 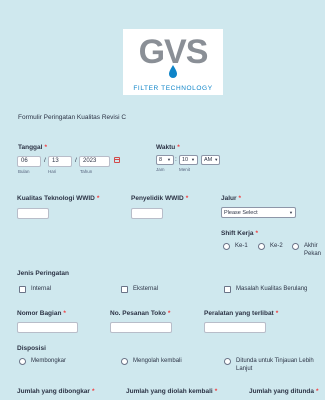 What do you see at coordinates (241, 246) in the screenshot?
I see `shift-option-label: Ke-1` at bounding box center [241, 246].